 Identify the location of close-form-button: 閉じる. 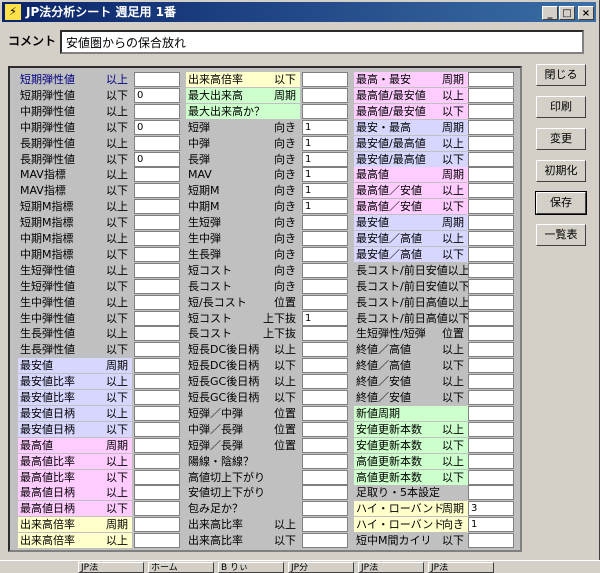
(561, 75).